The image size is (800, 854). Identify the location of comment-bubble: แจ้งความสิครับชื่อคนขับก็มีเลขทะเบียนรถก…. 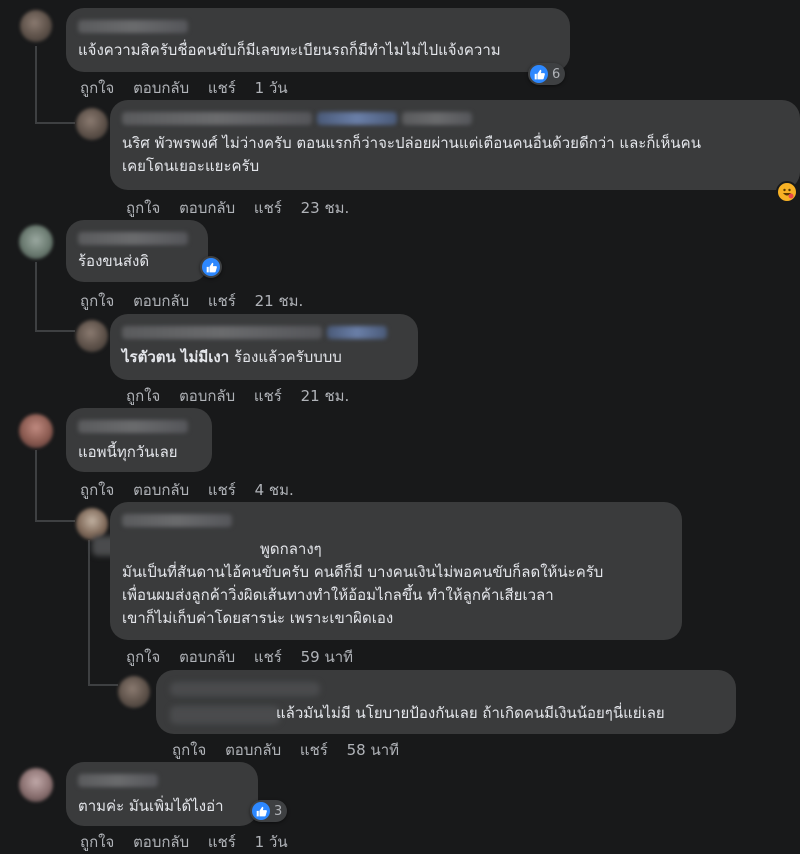
(318, 40).